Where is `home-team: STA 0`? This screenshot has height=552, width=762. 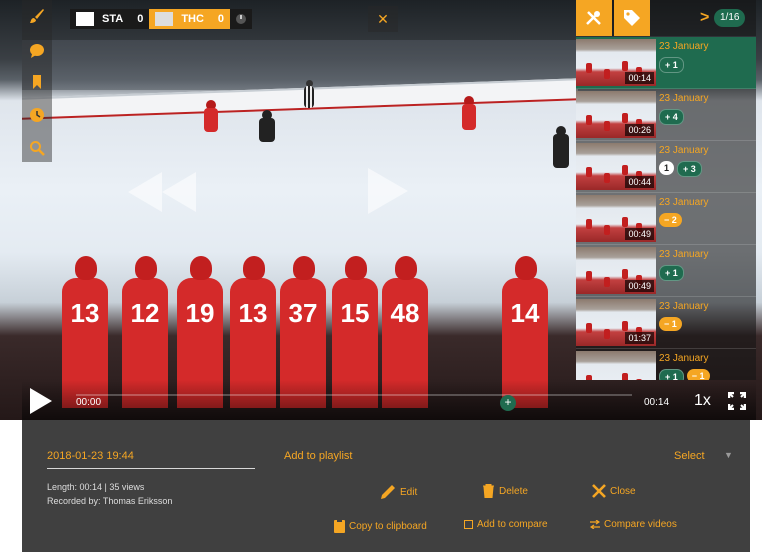
home-team: STA 0 is located at coordinates (110, 19).